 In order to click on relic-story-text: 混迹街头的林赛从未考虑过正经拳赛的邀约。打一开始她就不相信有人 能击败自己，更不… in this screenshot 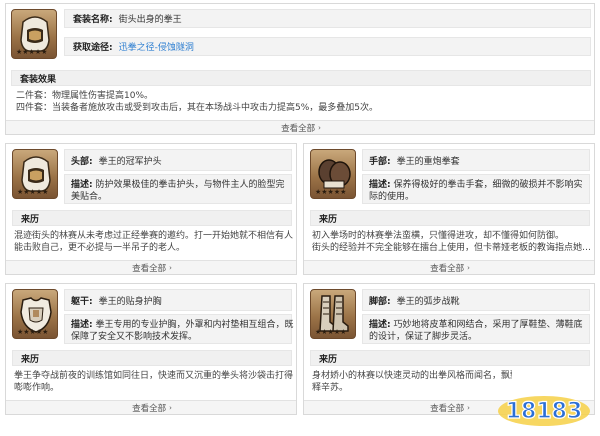, I will do `click(154, 242)`.